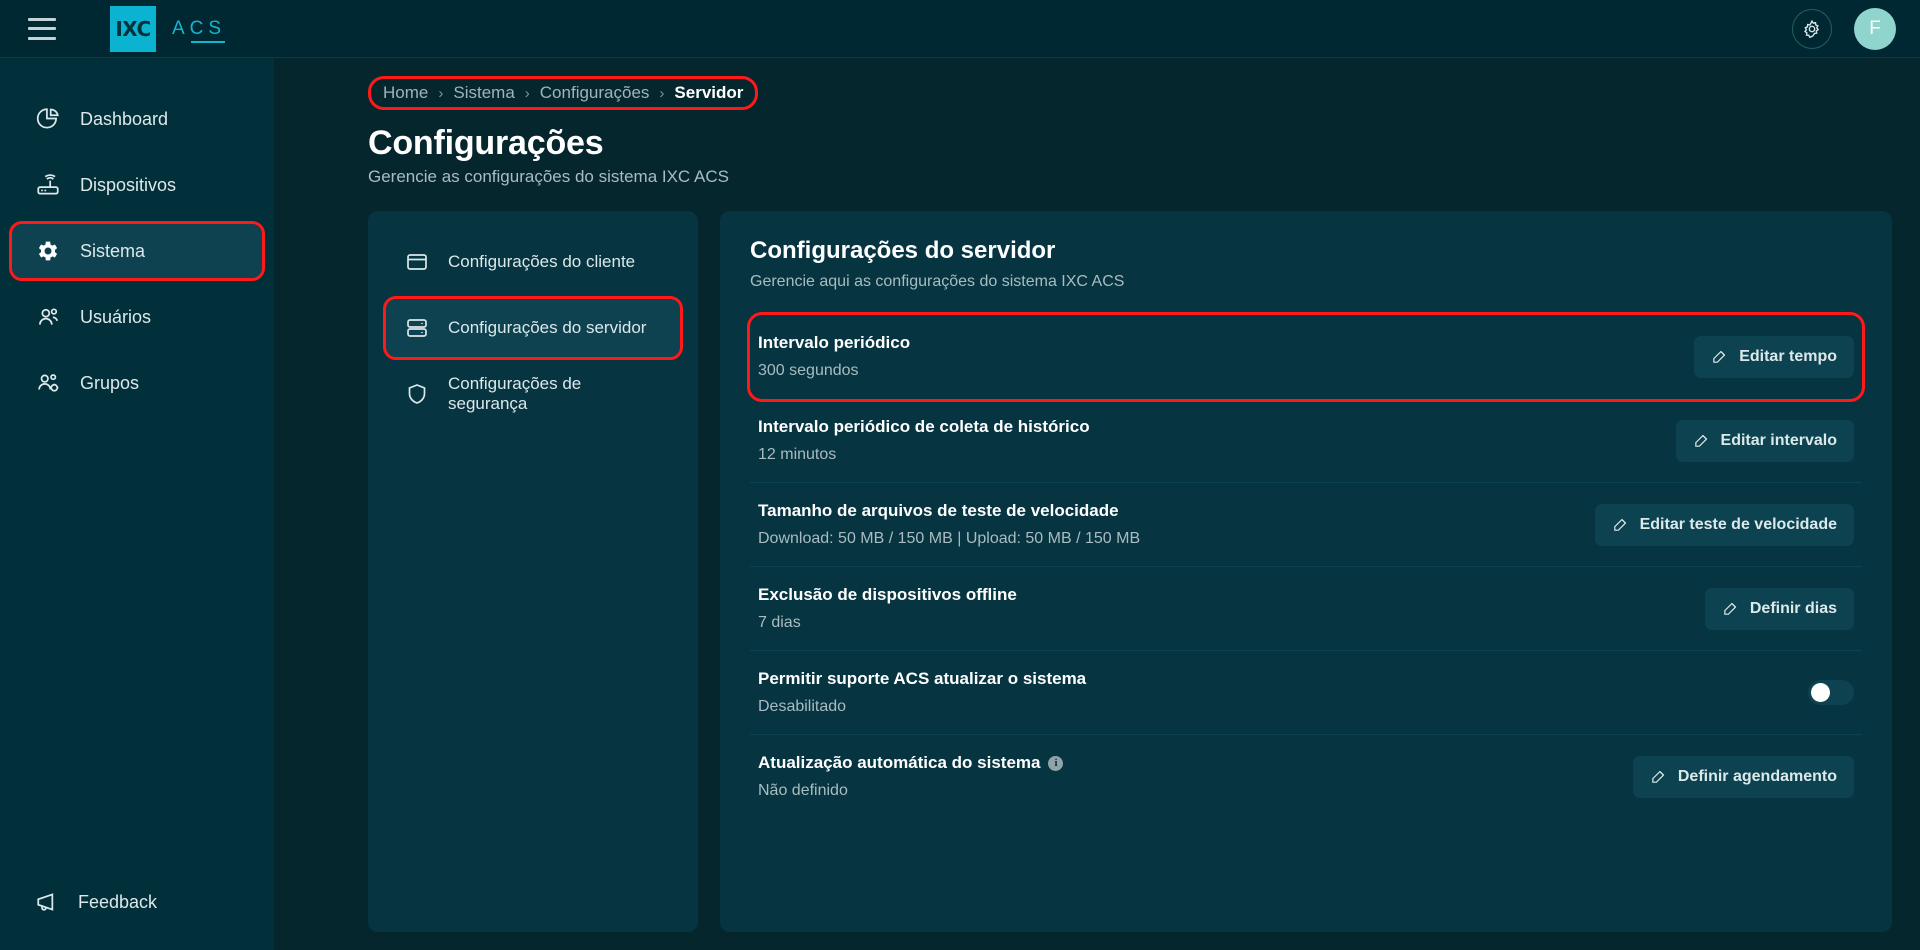  Describe the element at coordinates (797, 454) in the screenshot. I see `setting-value: 12 minutos` at that location.